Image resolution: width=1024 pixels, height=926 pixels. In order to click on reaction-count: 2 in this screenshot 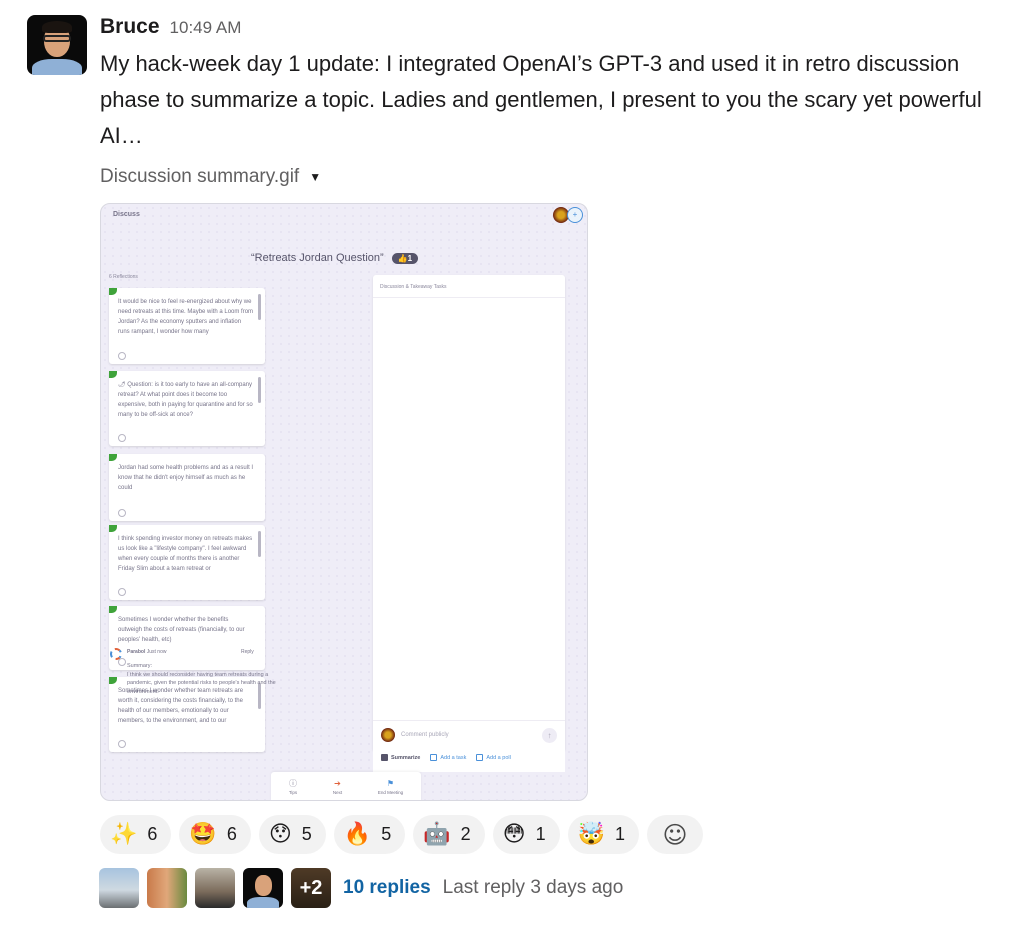, I will do `click(465, 834)`.